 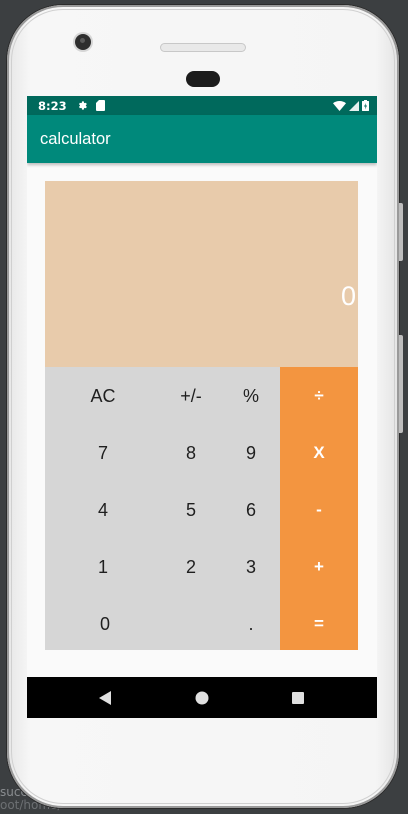 What do you see at coordinates (401, 384) in the screenshot?
I see `volume-button` at bounding box center [401, 384].